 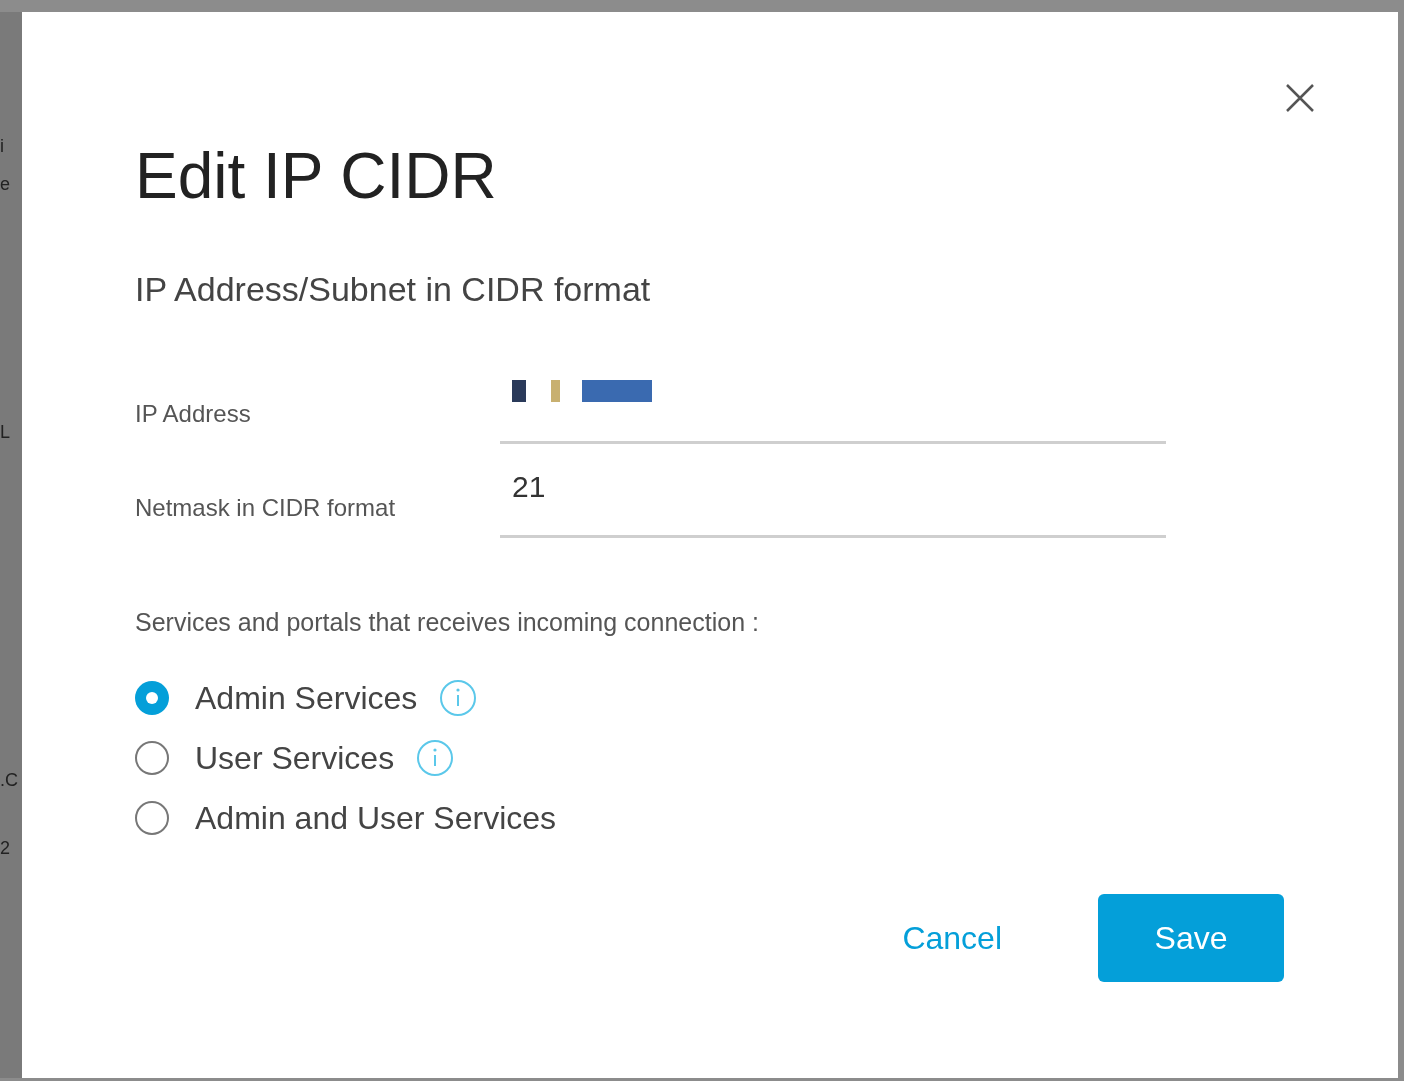 I want to click on background-text: L, so click(x=5, y=432).